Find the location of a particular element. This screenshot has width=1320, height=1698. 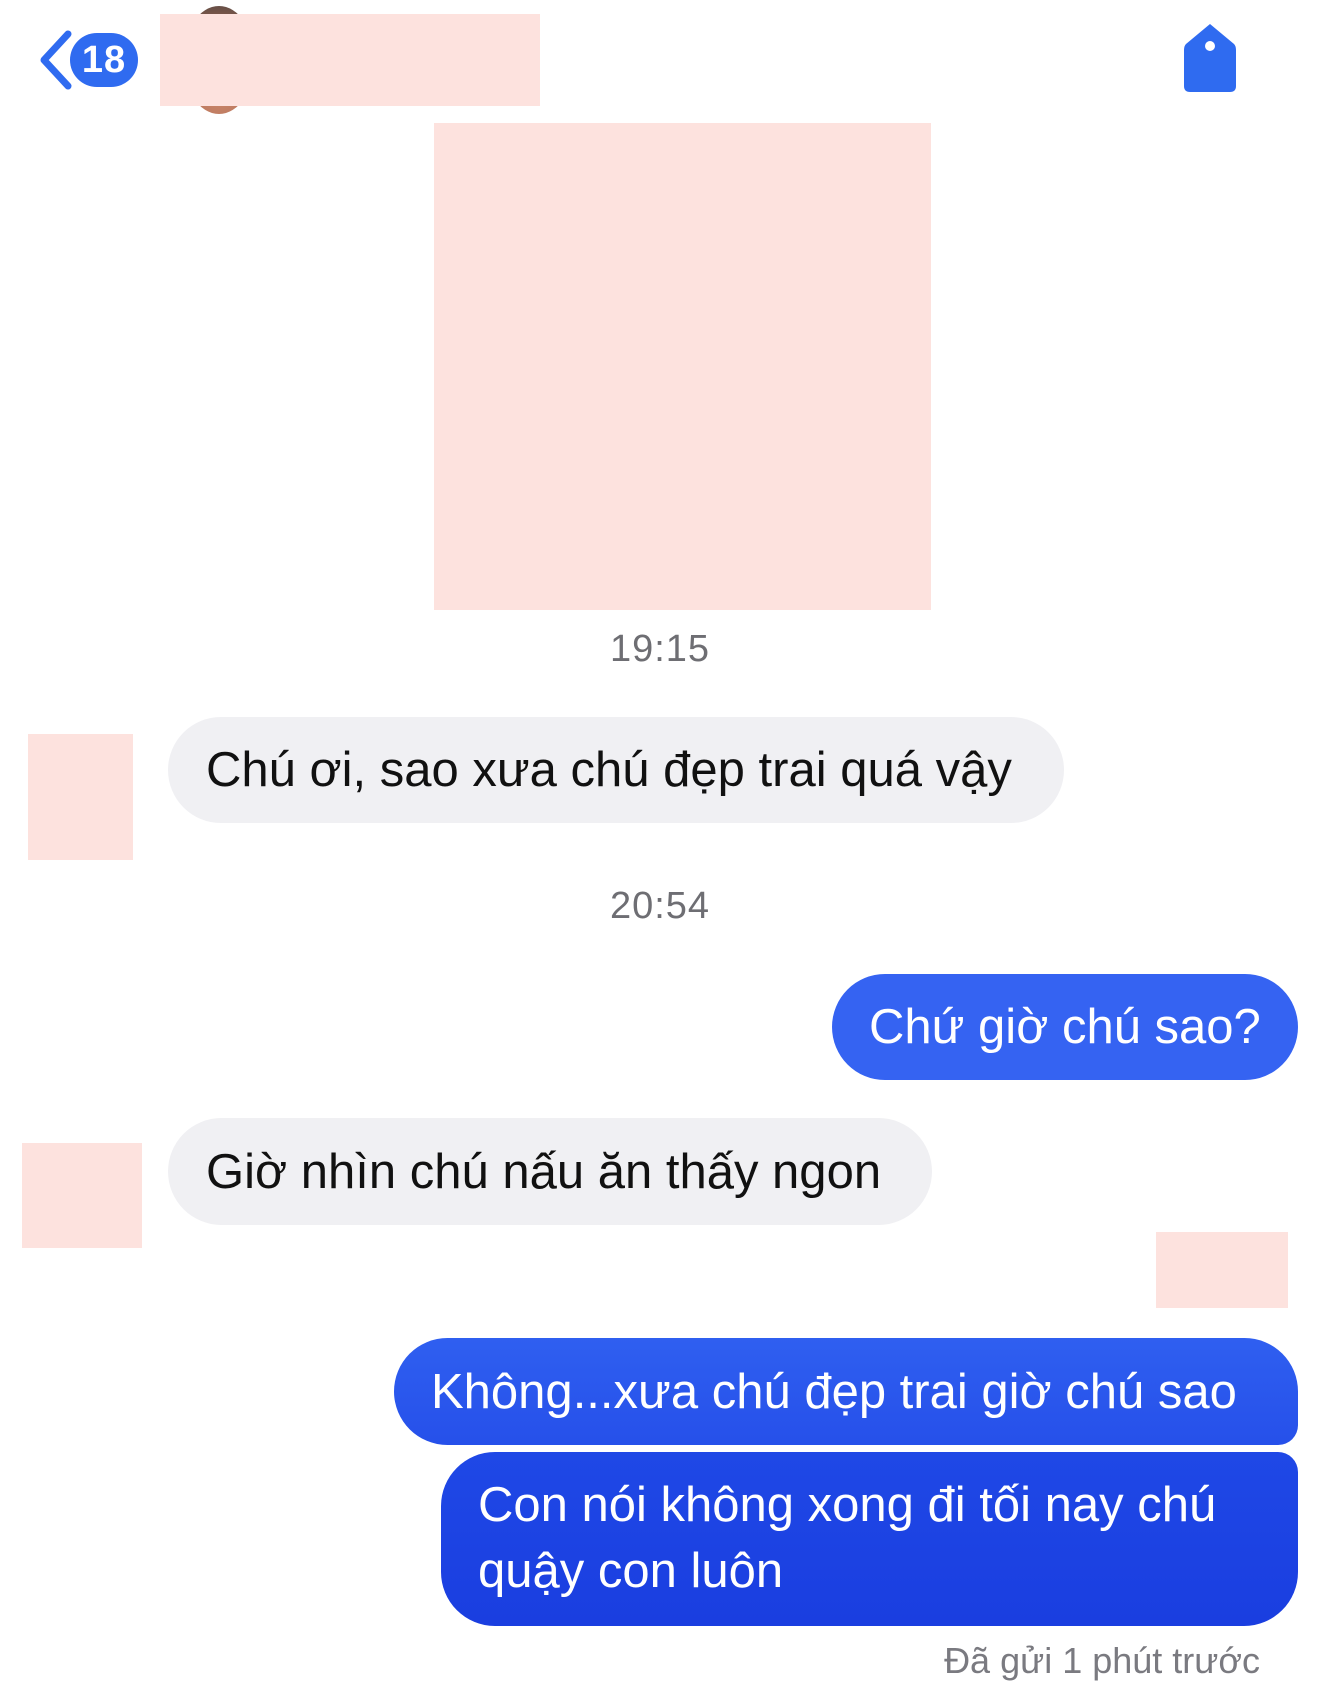

message-text: Giờ nhìn chú nấu ăn thấy ngon is located at coordinates (544, 1172).